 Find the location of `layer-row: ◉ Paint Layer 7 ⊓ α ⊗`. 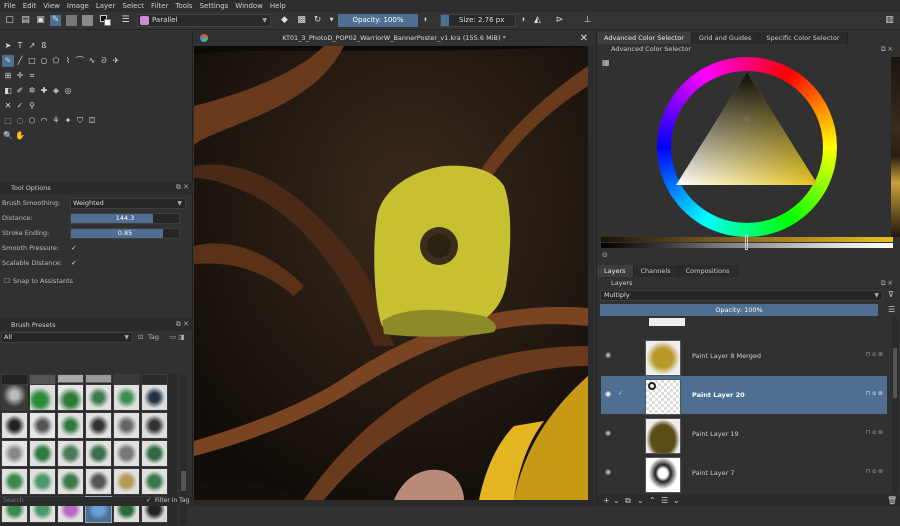

layer-row: ◉ Paint Layer 7 ⊓ α ⊗ is located at coordinates (744, 473).